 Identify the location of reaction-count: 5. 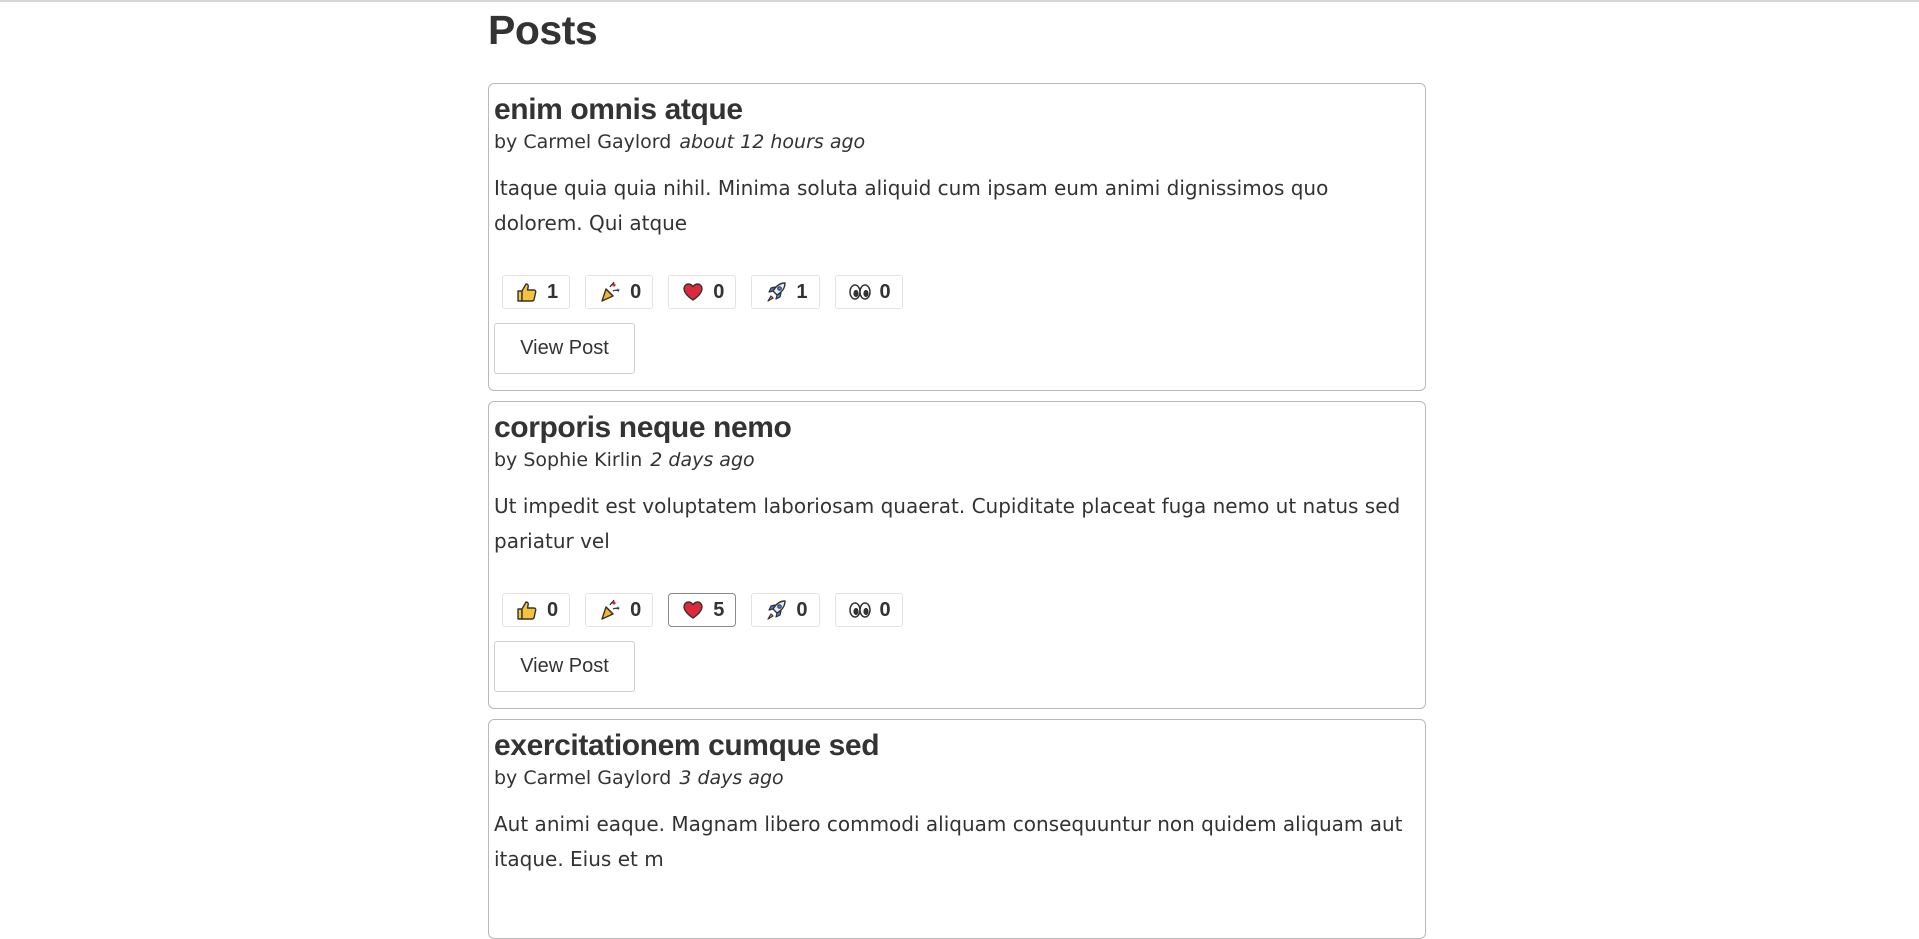
(719, 609).